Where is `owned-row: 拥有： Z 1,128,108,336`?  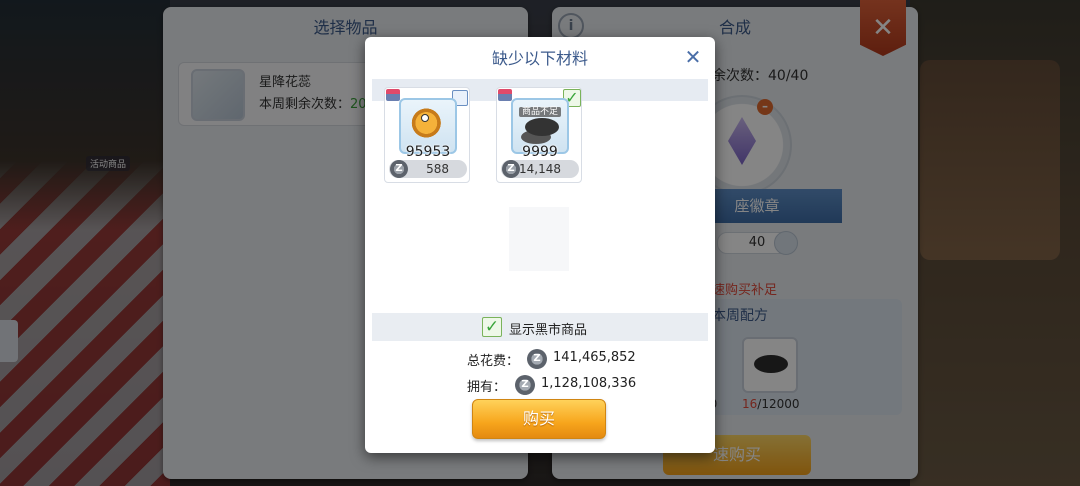
owned-row: 拥有： Z 1,128,108,336 is located at coordinates (540, 385).